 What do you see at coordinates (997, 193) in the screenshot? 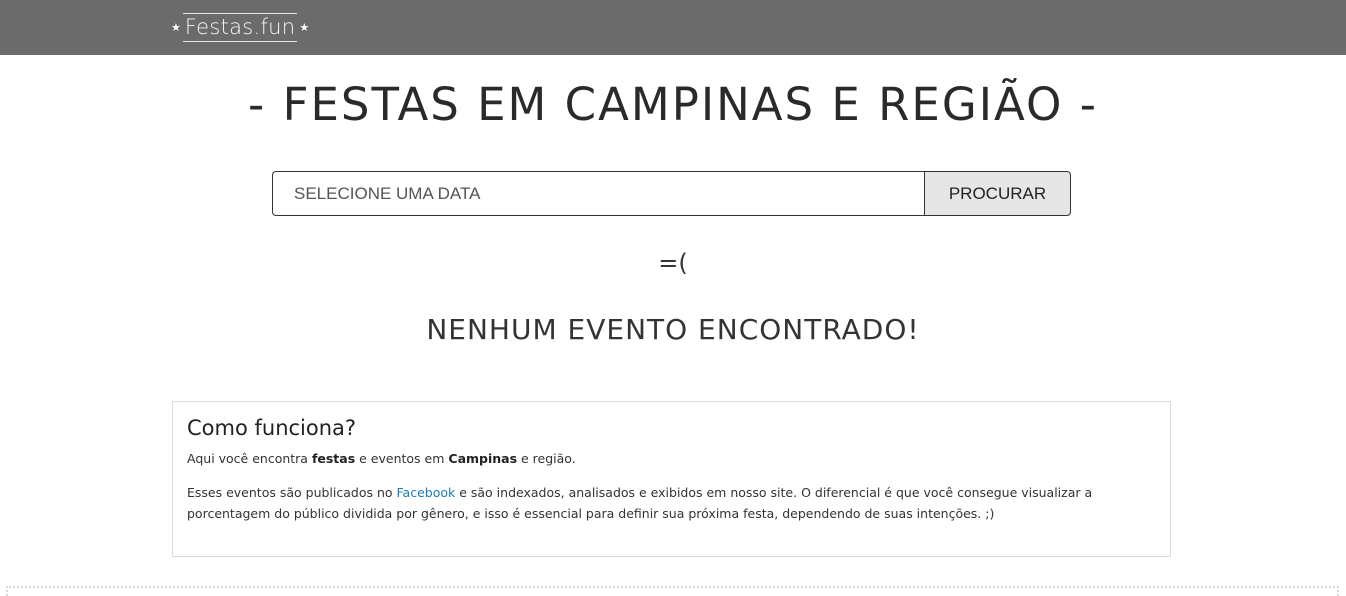
I see `search-button: PROCURAR` at bounding box center [997, 193].